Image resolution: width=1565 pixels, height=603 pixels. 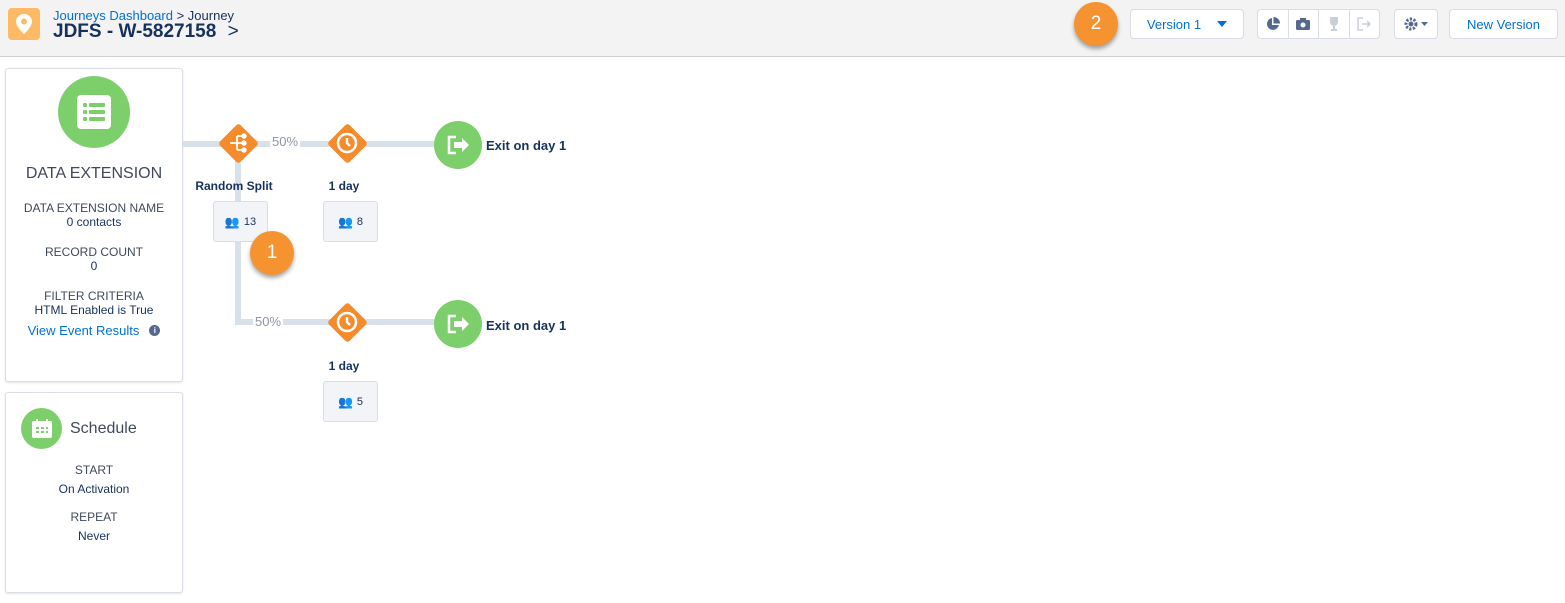 I want to click on version-dropdown: Version 1, so click(x=1187, y=24).